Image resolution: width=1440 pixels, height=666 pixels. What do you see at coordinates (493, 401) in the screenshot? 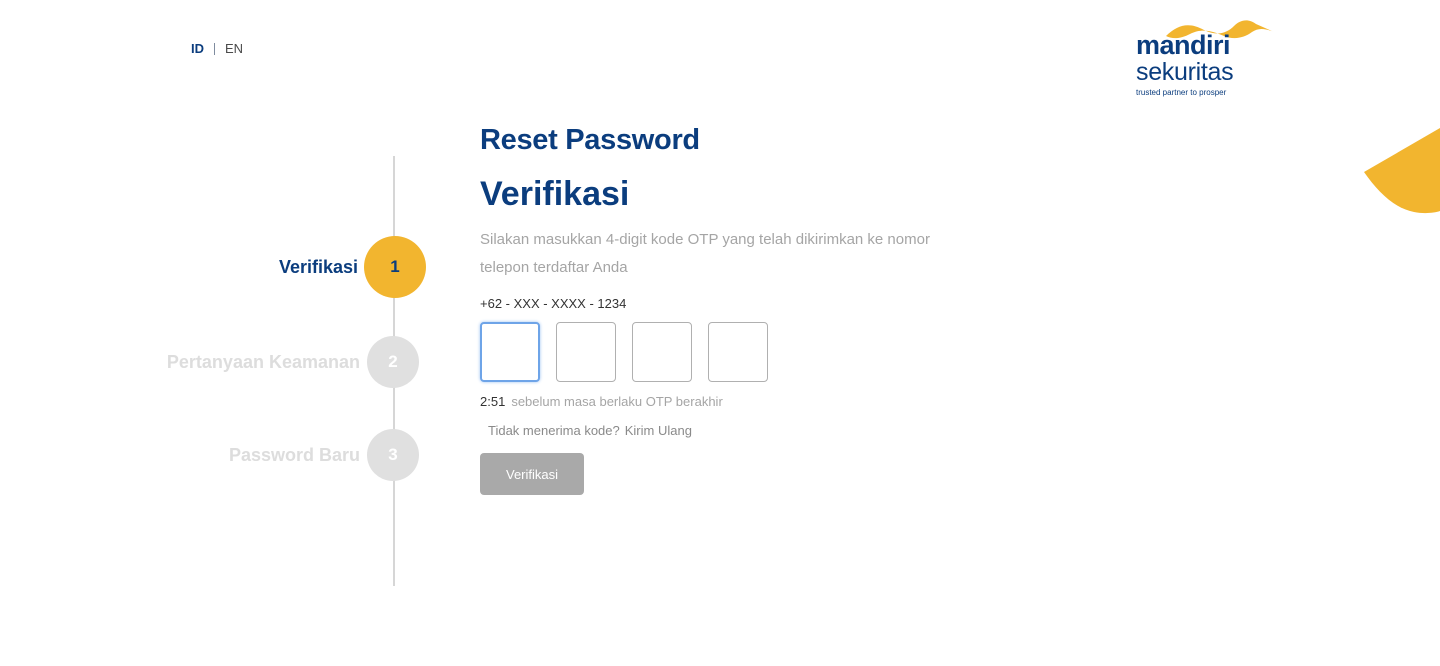
I see `timer-countdown: 2:51` at bounding box center [493, 401].